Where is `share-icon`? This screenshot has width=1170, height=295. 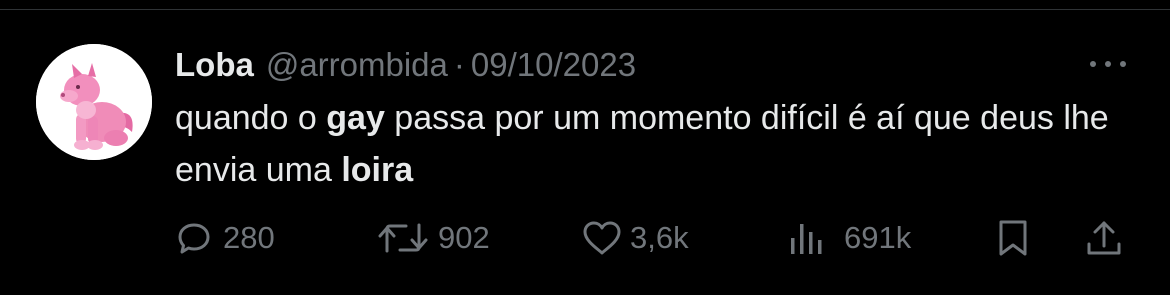 share-icon is located at coordinates (1104, 238).